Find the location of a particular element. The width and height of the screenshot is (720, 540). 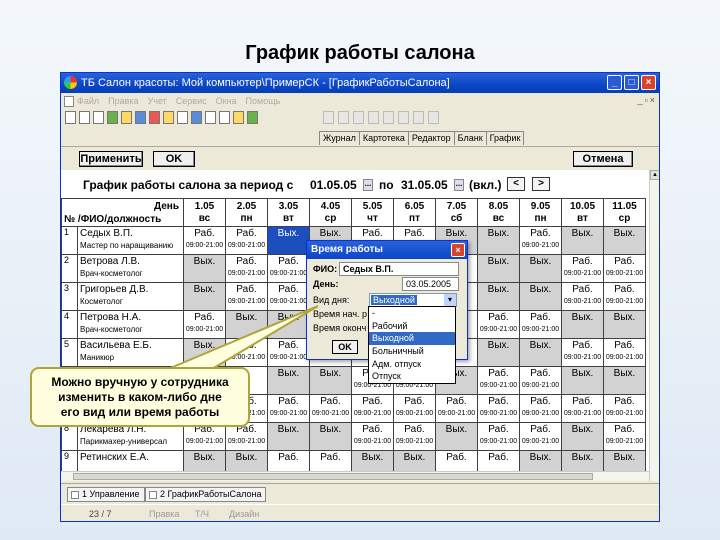

option-day-off: Выходной is located at coordinates (412, 339).